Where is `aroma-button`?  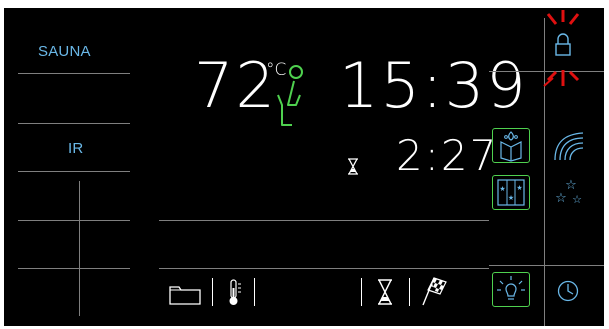
aroma-button is located at coordinates (511, 145).